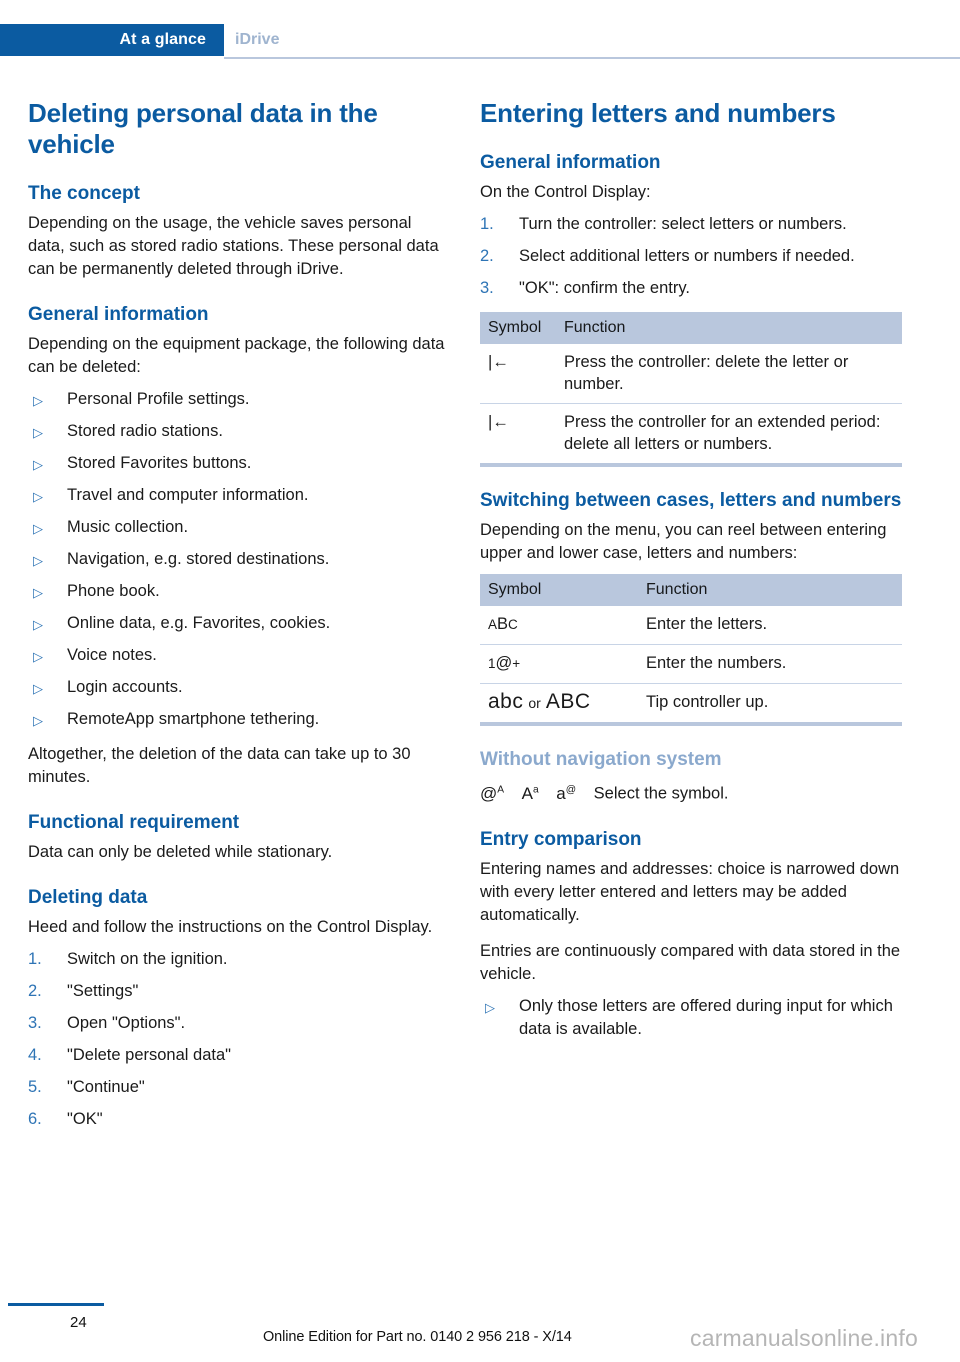 The image size is (960, 1362). Describe the element at coordinates (534, 703) in the screenshot. I see `symbol-part-b: or` at that location.